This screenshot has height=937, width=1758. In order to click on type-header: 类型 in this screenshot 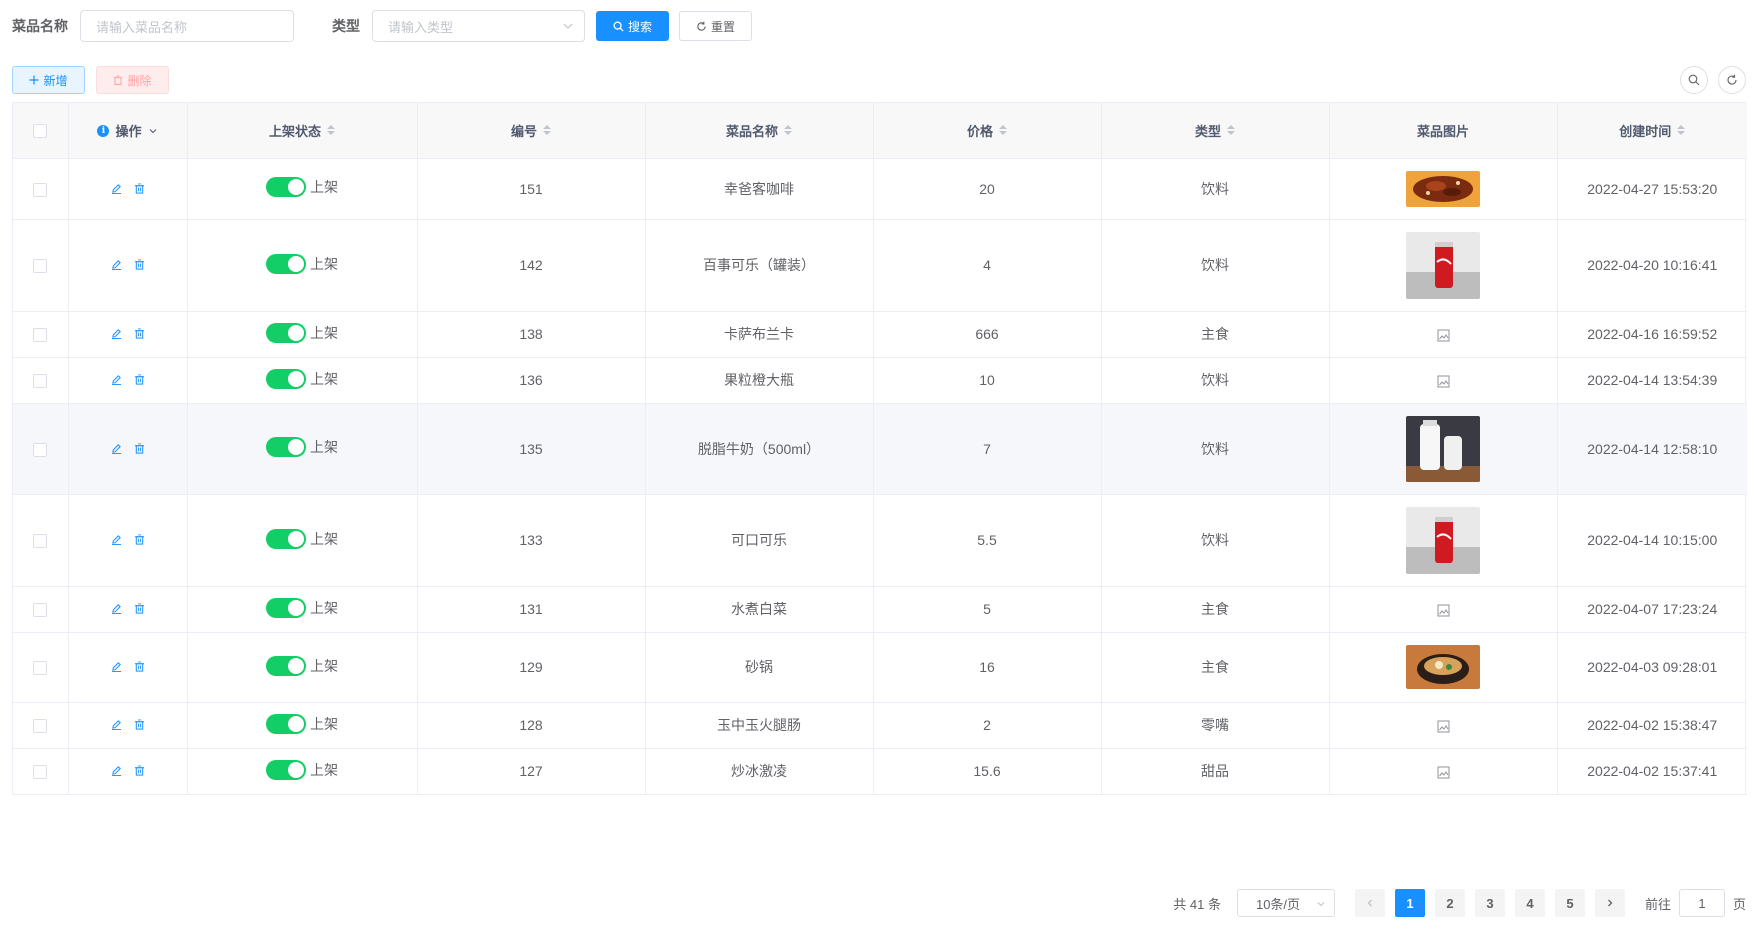, I will do `click(1215, 131)`.